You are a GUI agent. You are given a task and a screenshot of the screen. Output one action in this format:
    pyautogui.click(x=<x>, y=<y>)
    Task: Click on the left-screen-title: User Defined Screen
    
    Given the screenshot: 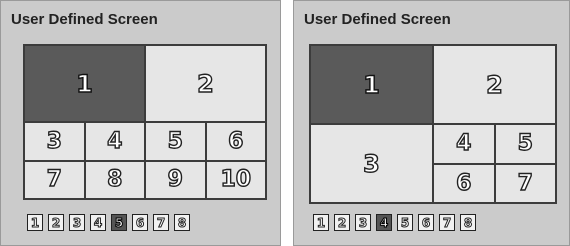 What is the action you would take?
    pyautogui.click(x=84, y=19)
    